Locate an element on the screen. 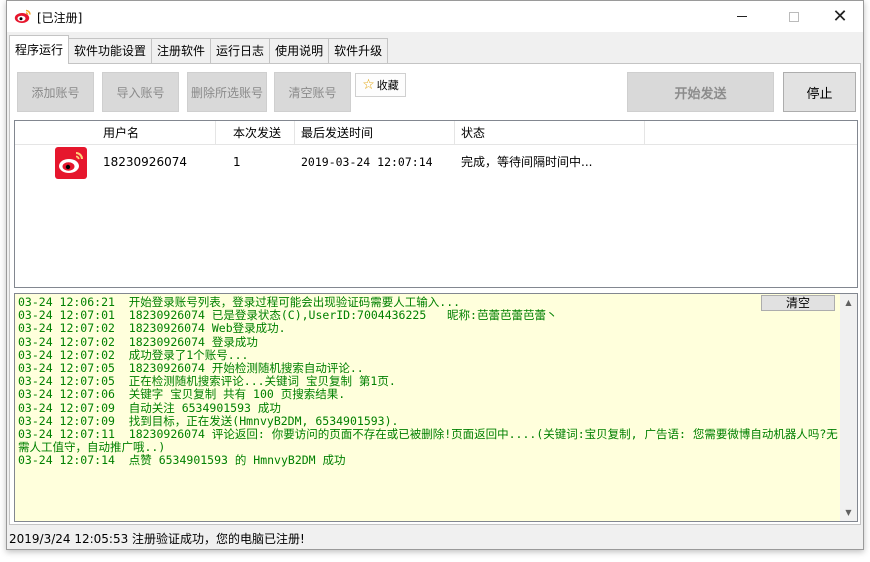 This screenshot has height=562, width=870. tab-register: 注册软件 is located at coordinates (181, 51).